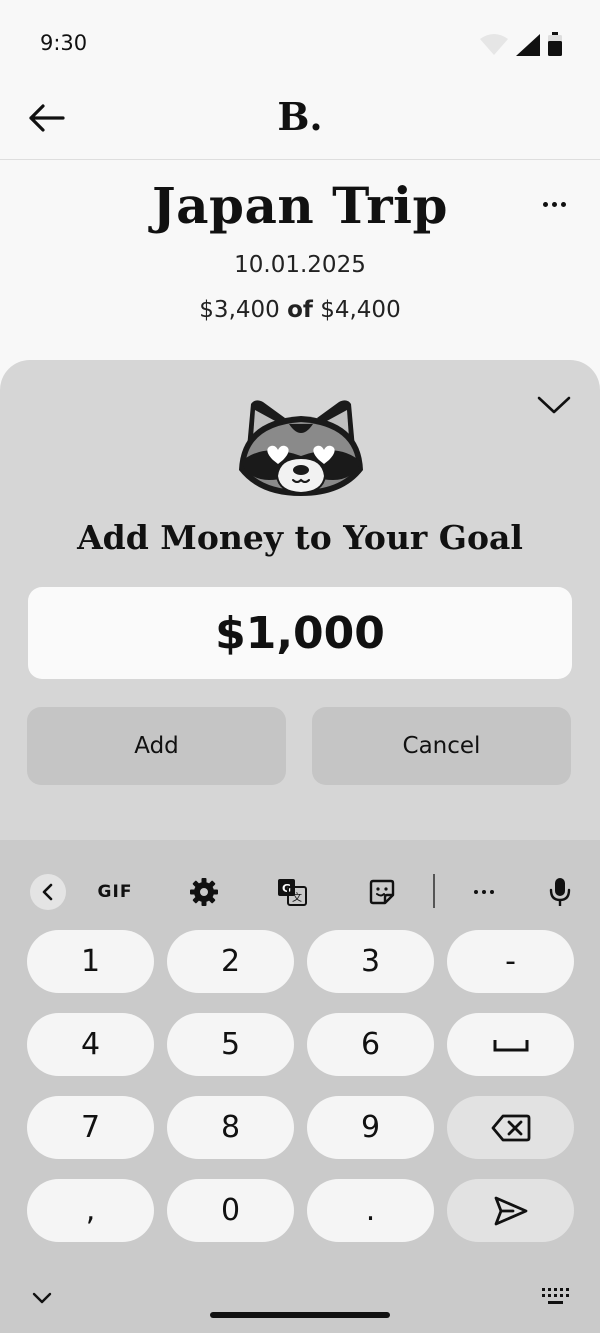  I want to click on space-icon, so click(510, 1045).